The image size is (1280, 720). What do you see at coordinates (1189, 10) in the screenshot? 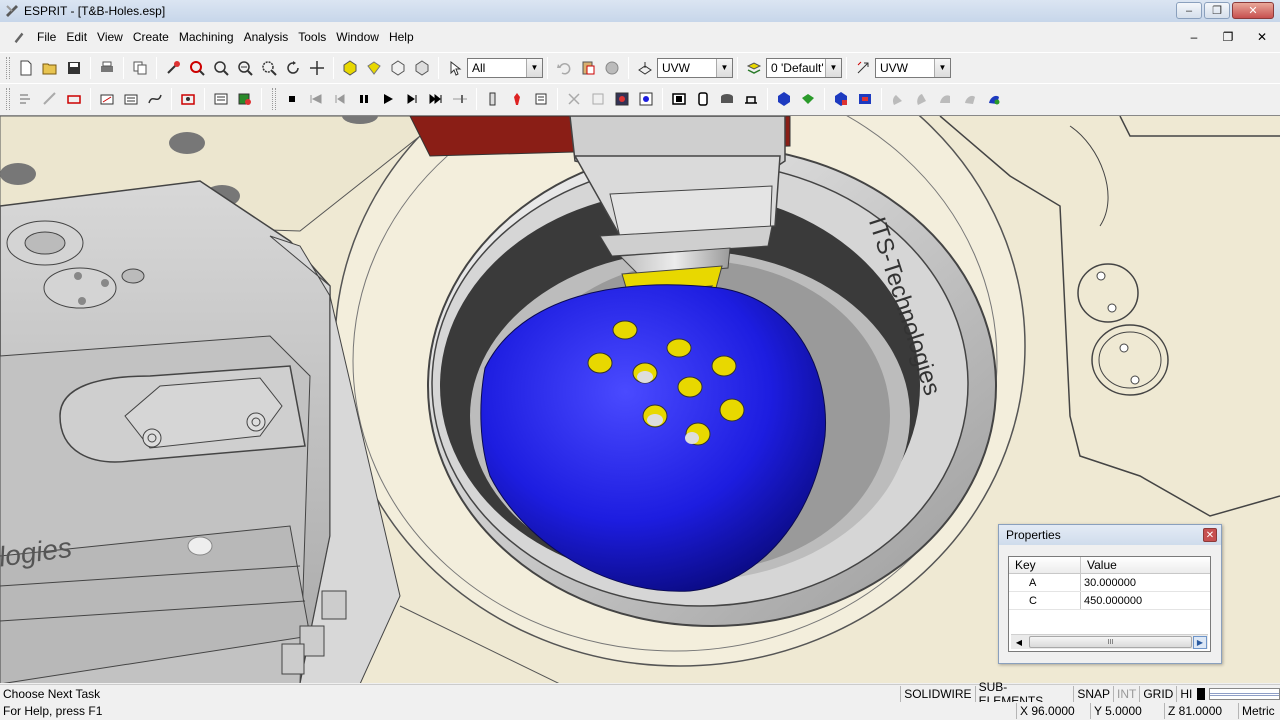
I see `minimize-button: –` at bounding box center [1189, 10].